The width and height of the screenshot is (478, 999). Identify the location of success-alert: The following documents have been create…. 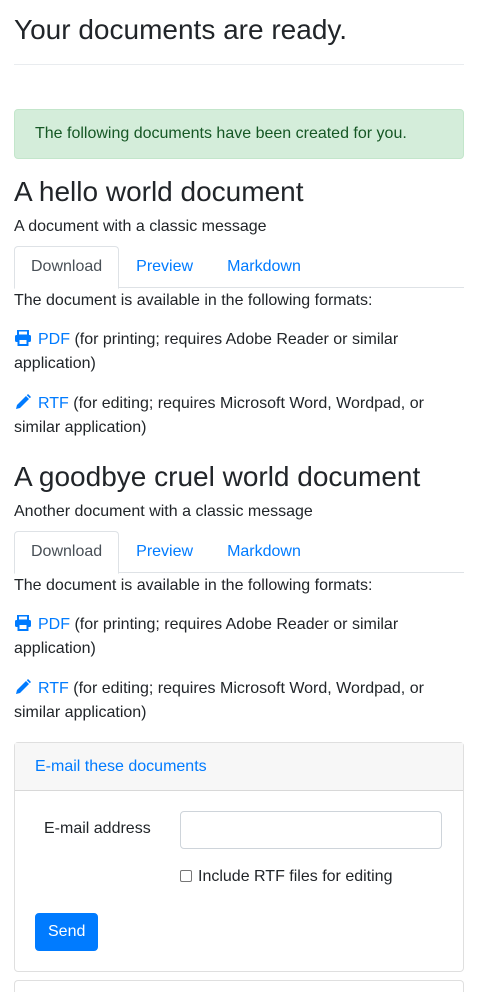
(239, 134).